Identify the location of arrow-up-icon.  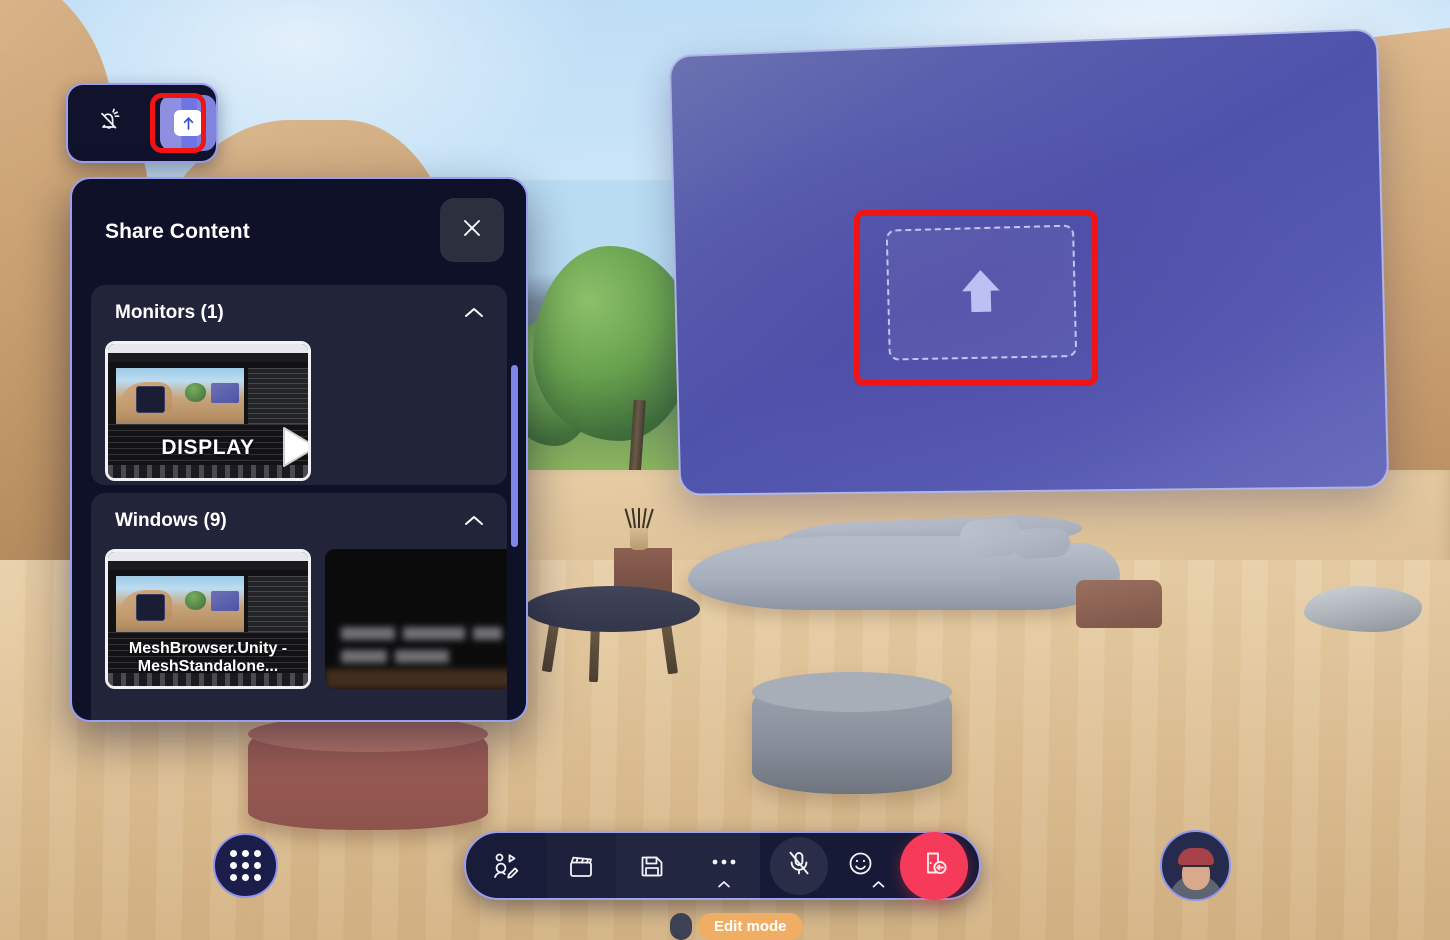
(980, 293).